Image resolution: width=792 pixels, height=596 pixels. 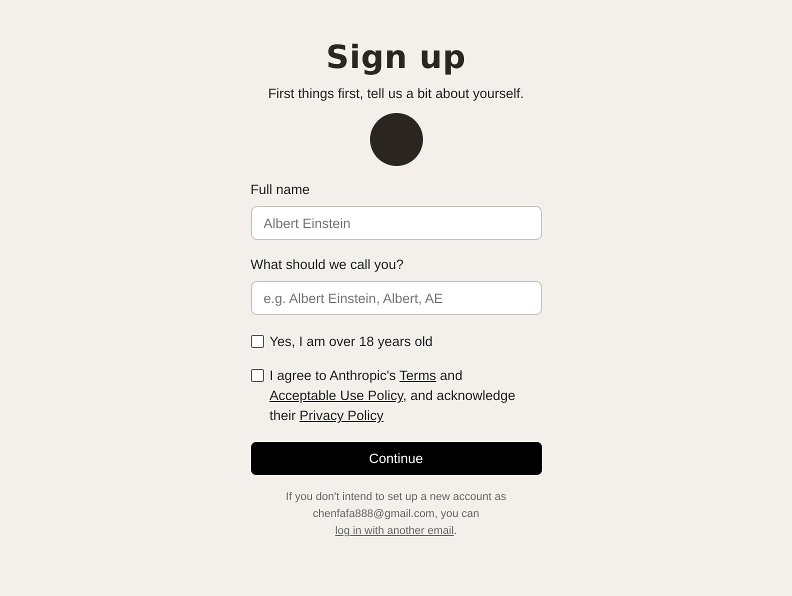 I want to click on link: Acceptable Use Policy, so click(x=336, y=395).